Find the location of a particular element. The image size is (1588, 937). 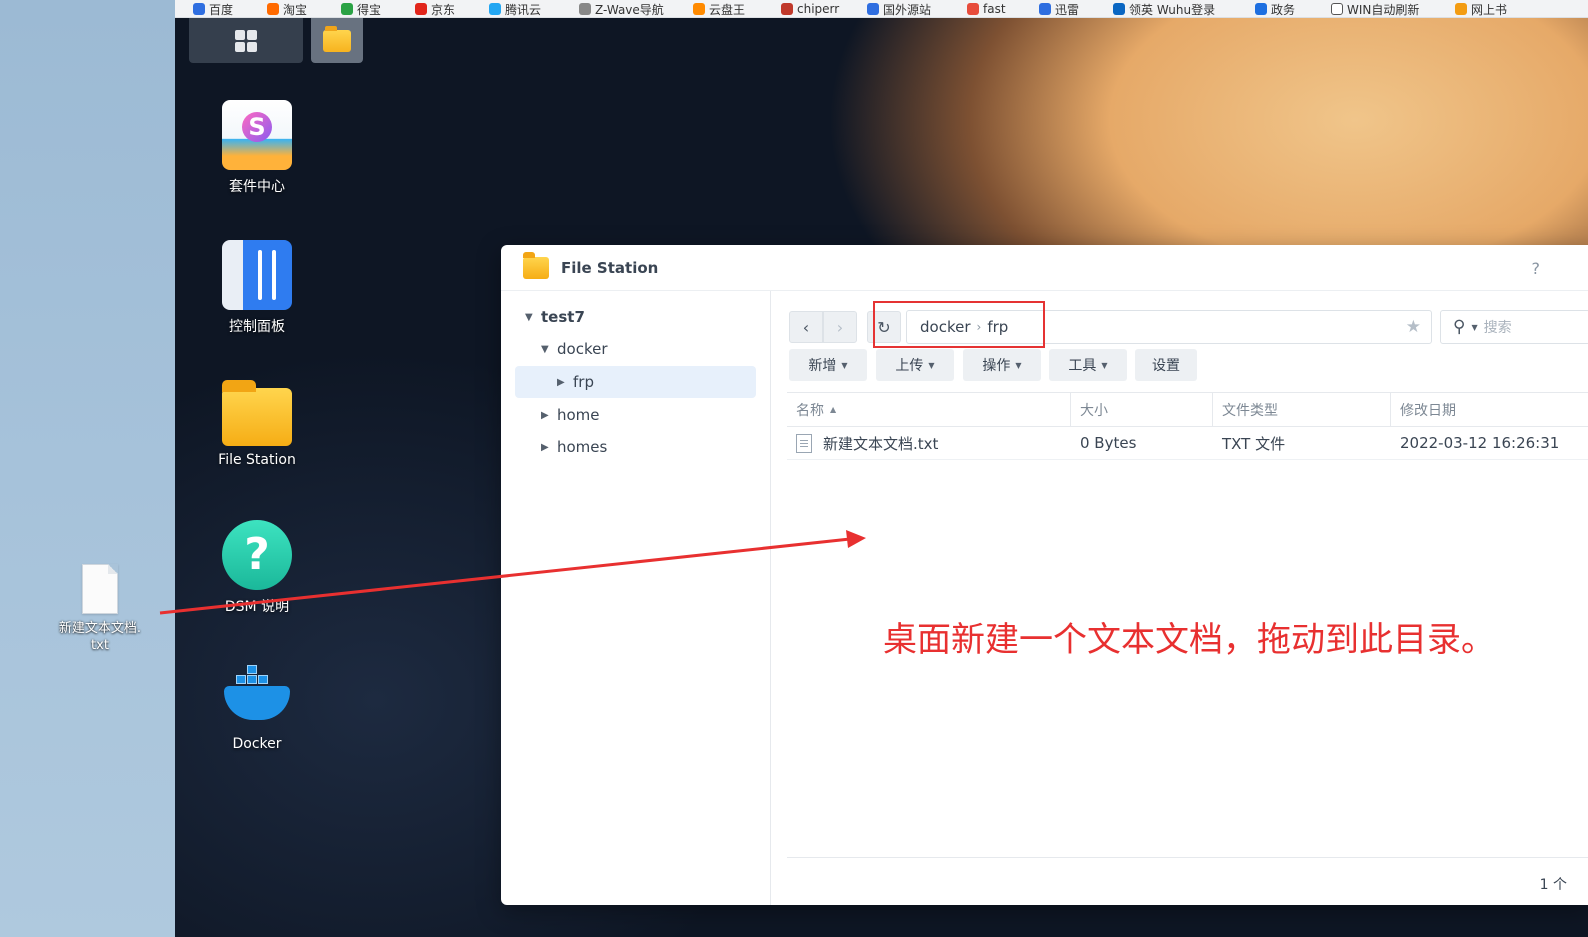

back-button: ‹ is located at coordinates (806, 327).